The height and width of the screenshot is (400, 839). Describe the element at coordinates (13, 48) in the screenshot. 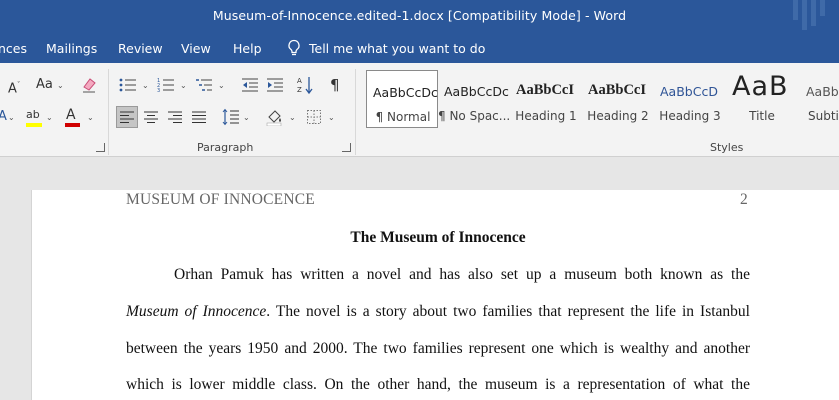

I see `tab-references: nces` at that location.